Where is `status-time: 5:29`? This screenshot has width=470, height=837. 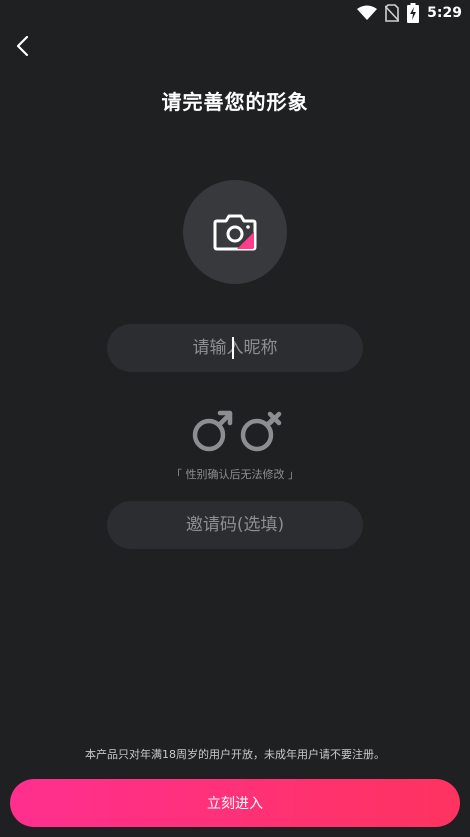
status-time: 5:29 is located at coordinates (444, 13).